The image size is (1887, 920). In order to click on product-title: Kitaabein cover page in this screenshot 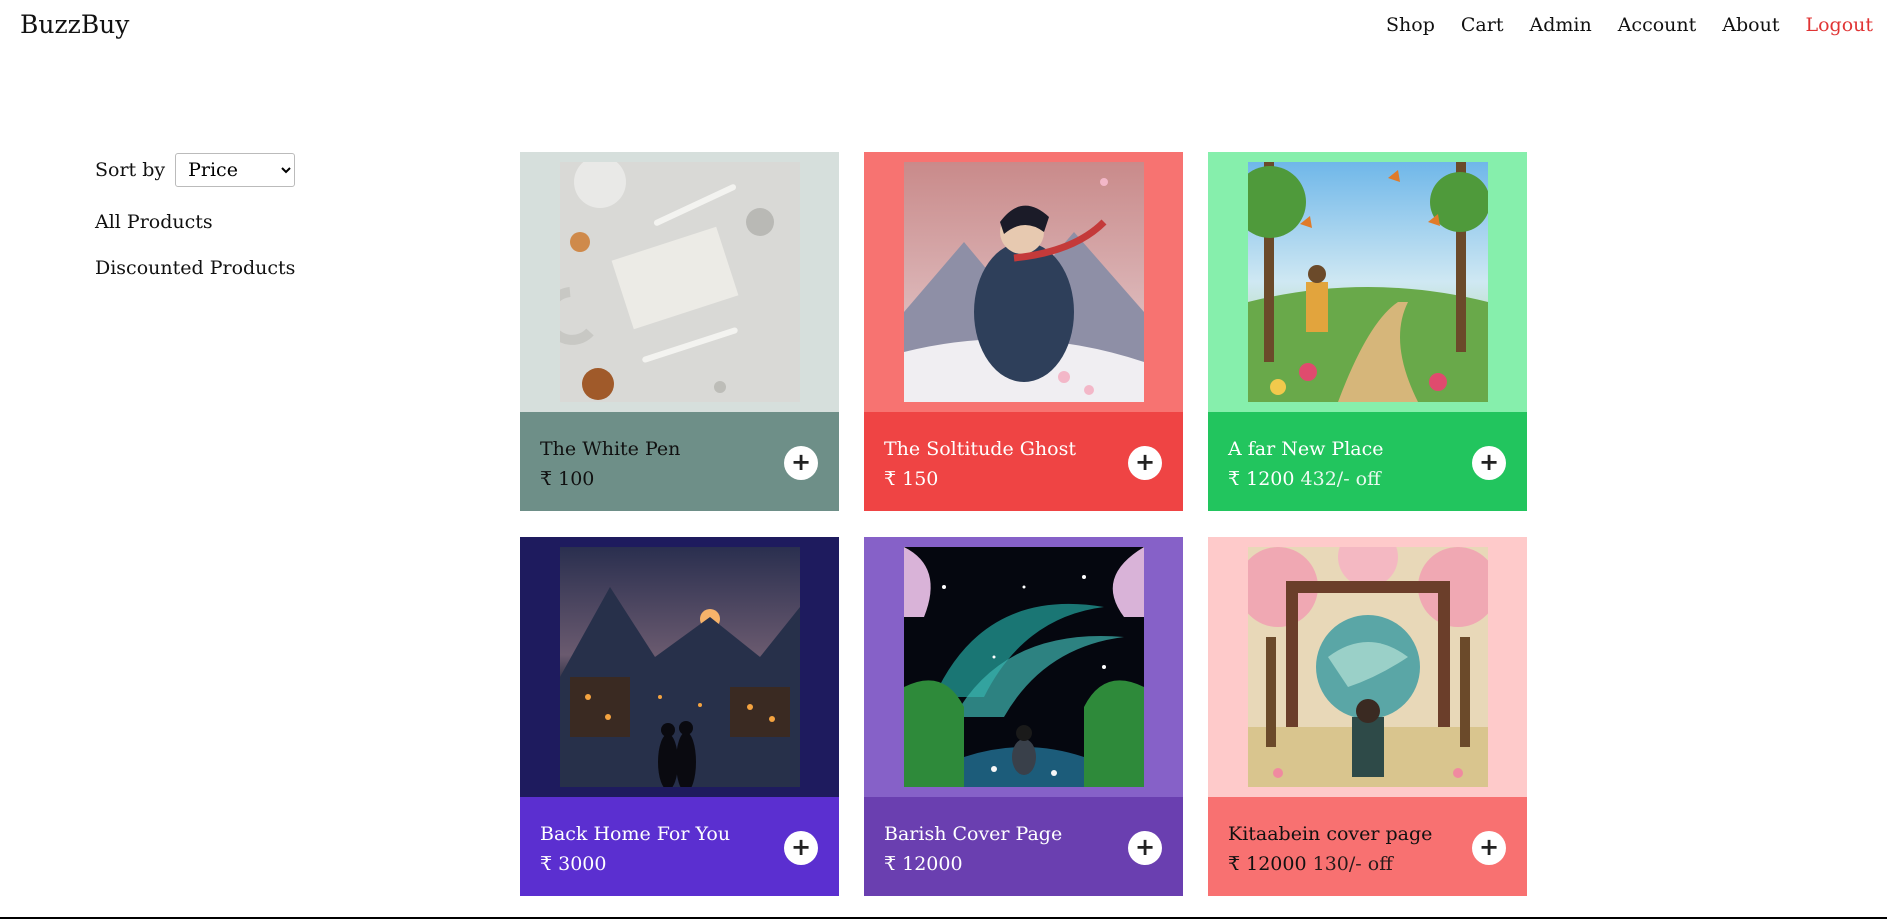, I will do `click(1330, 834)`.